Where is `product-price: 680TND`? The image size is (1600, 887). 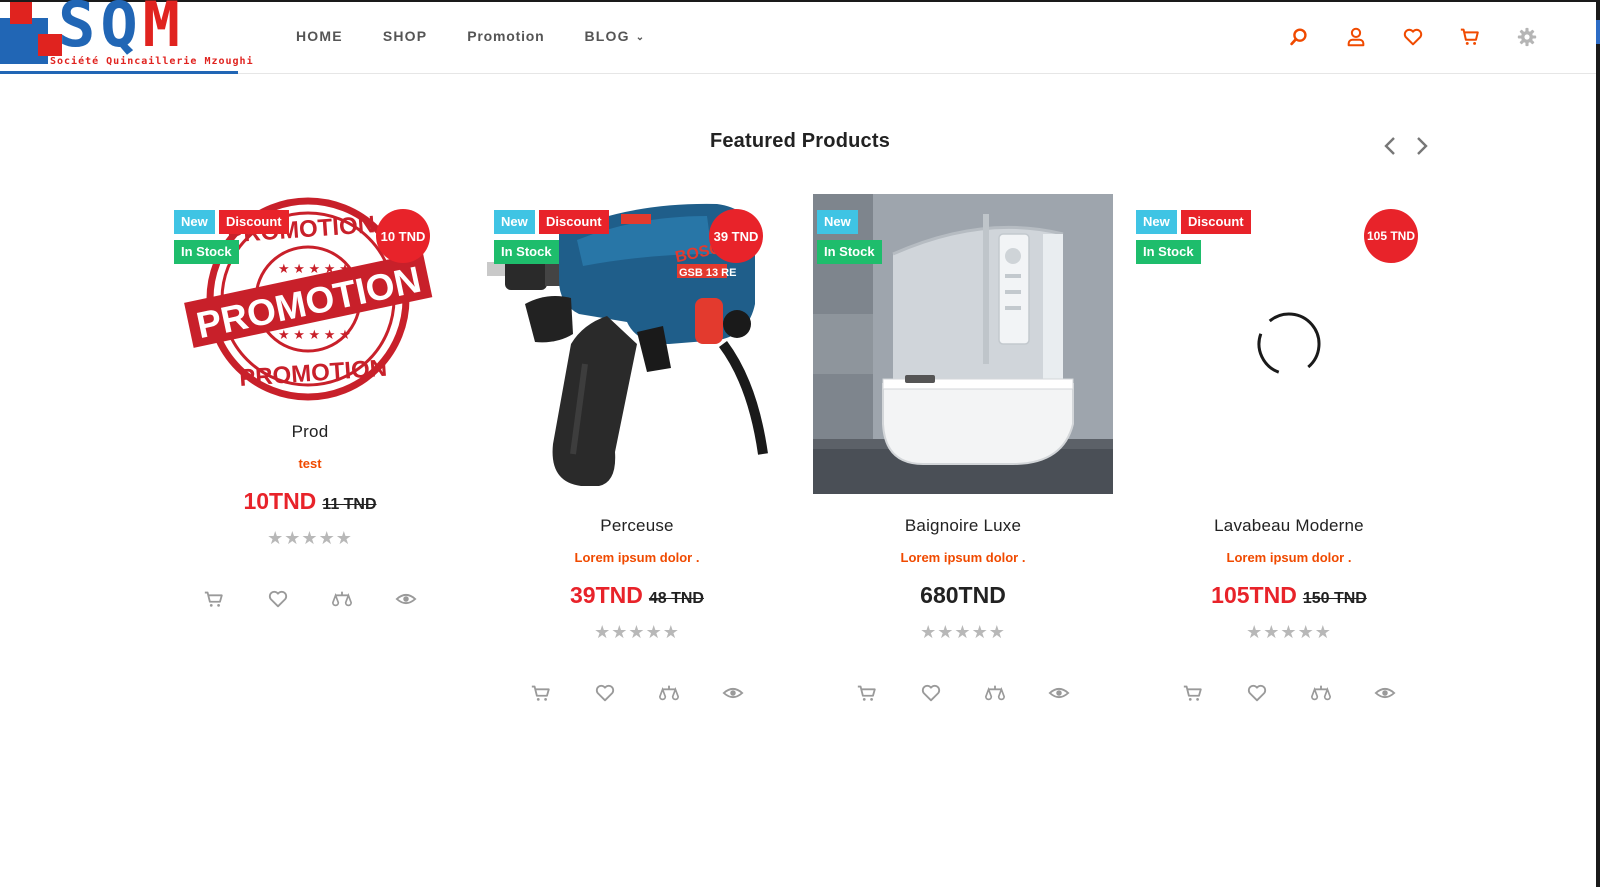 product-price: 680TND is located at coordinates (963, 595).